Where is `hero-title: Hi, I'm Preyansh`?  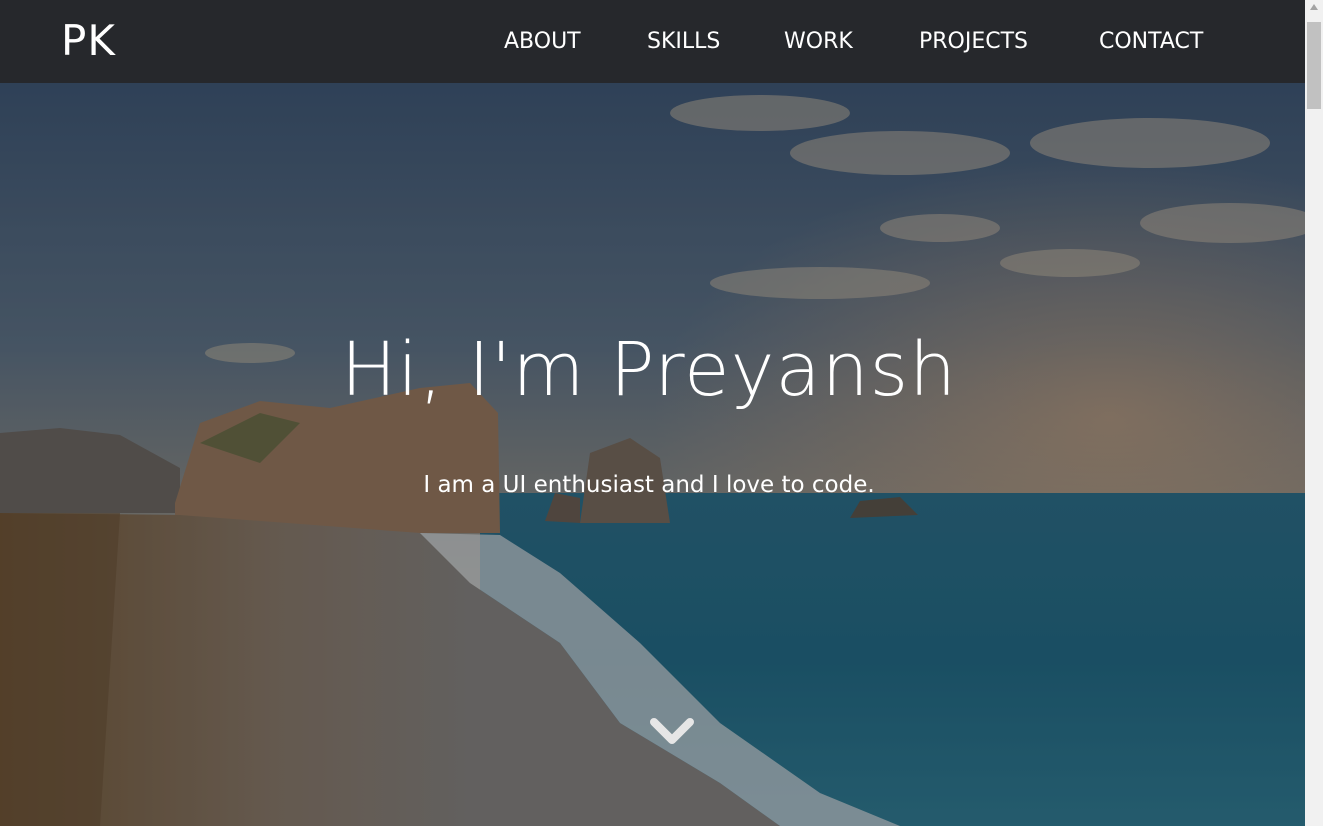
hero-title: Hi, I'm Preyansh is located at coordinates (649, 370).